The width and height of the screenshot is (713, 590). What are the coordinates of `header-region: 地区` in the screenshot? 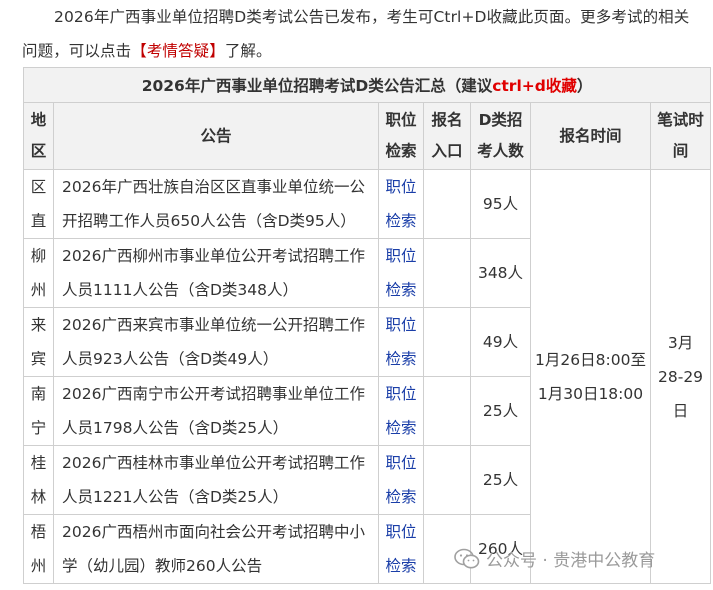 It's located at (38, 136).